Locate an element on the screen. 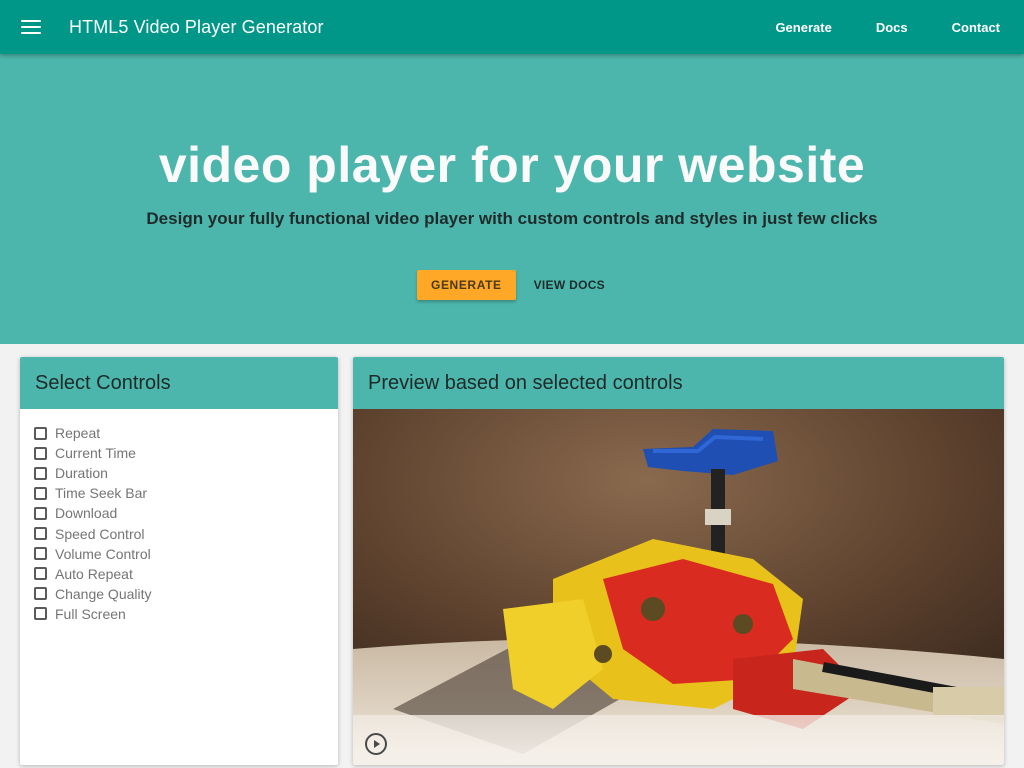  preview-header: Preview based on selected controls is located at coordinates (678, 383).